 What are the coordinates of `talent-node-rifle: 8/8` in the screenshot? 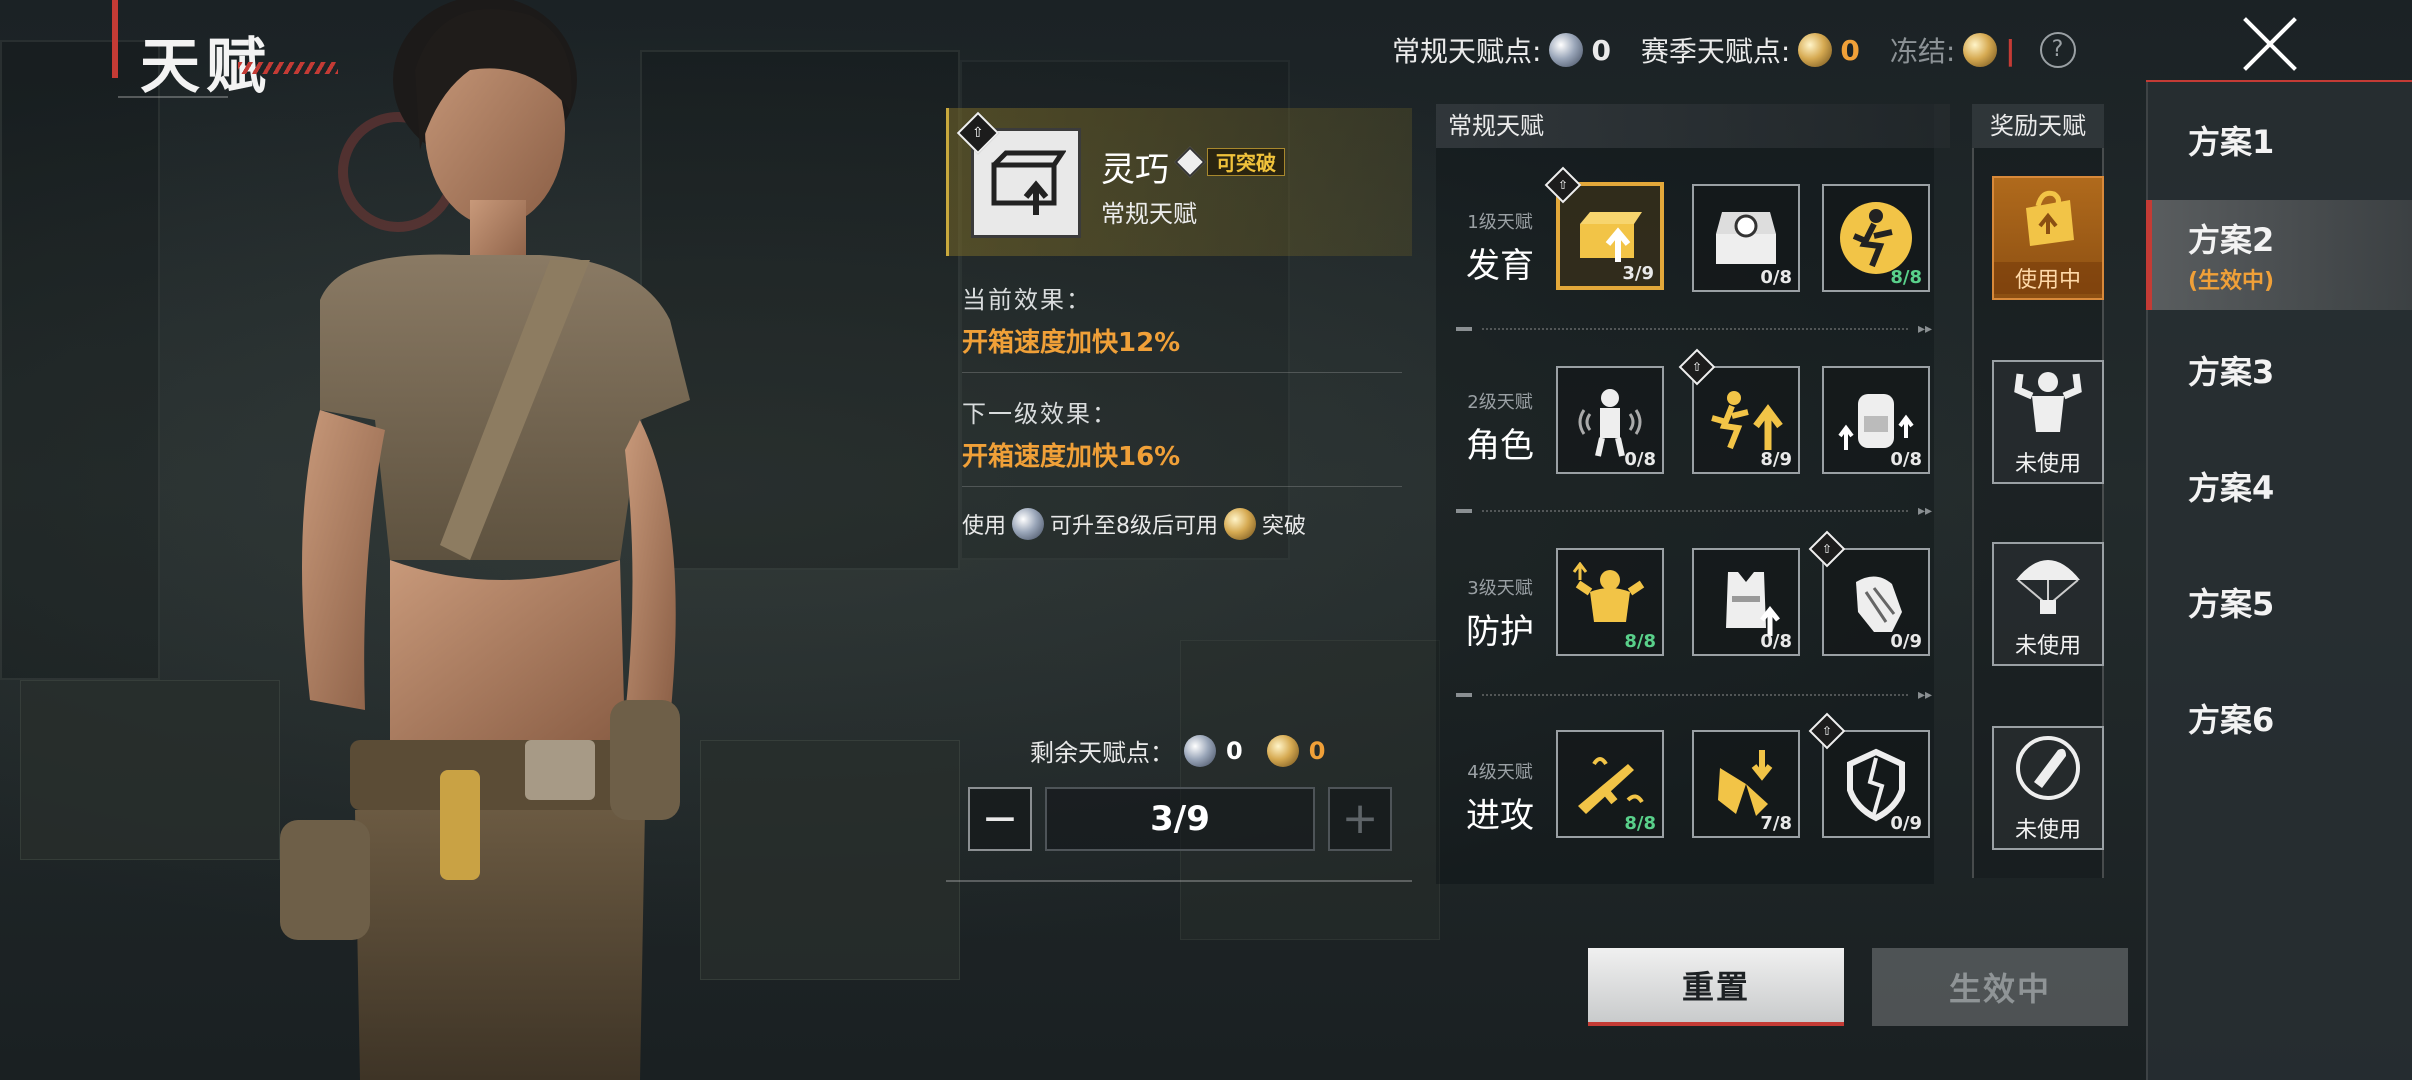 It's located at (1610, 784).